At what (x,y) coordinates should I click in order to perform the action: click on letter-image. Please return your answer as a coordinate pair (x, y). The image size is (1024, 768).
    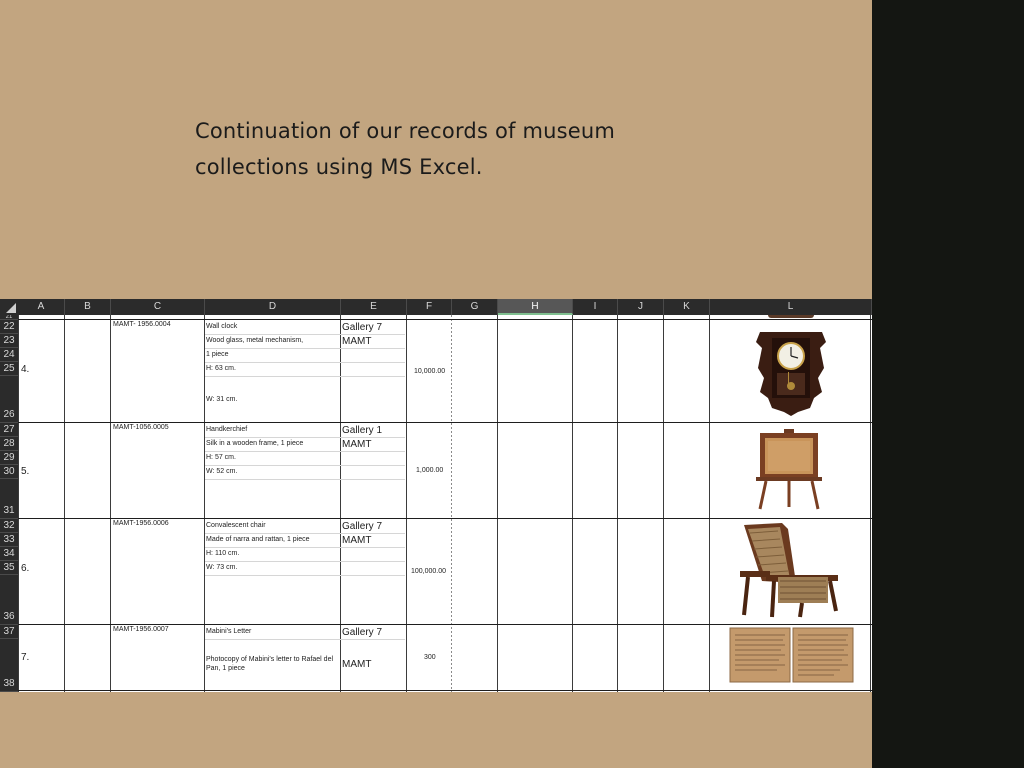
    Looking at the image, I should click on (791, 655).